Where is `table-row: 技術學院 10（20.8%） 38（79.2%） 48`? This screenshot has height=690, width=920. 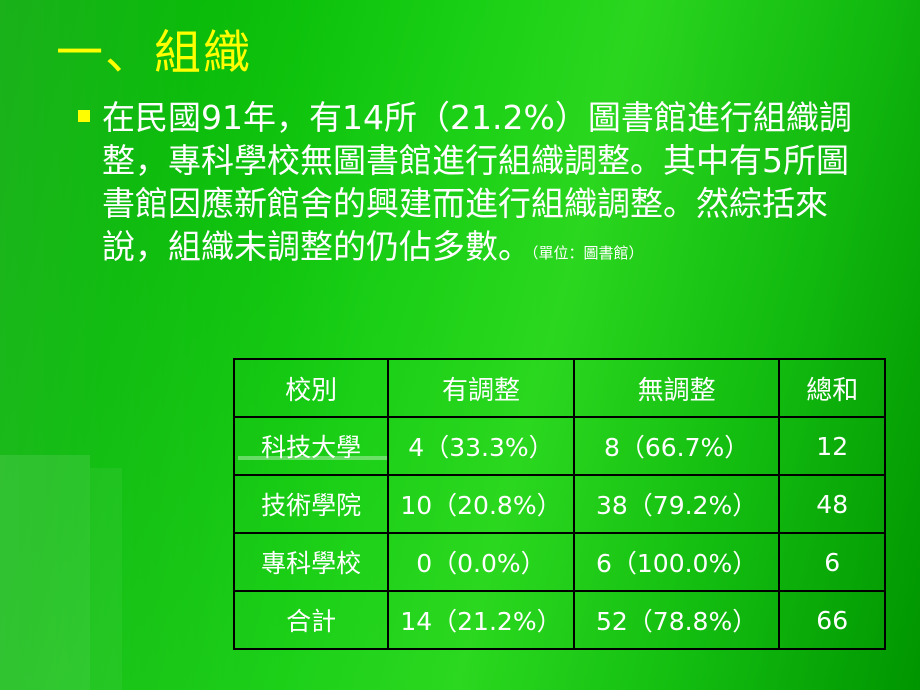
table-row: 技術學院 10（20.8%） 38（79.2%） 48 is located at coordinates (559, 504).